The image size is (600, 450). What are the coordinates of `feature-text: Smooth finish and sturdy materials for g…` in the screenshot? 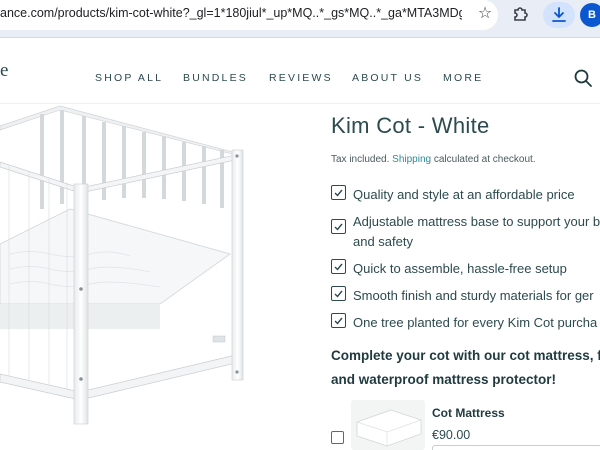 It's located at (473, 295).